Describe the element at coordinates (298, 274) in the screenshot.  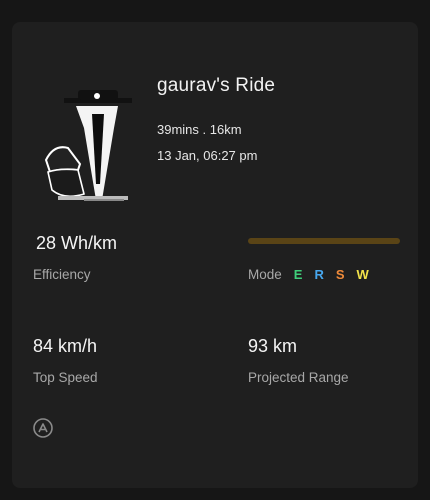
I see `mode-eco: E` at that location.